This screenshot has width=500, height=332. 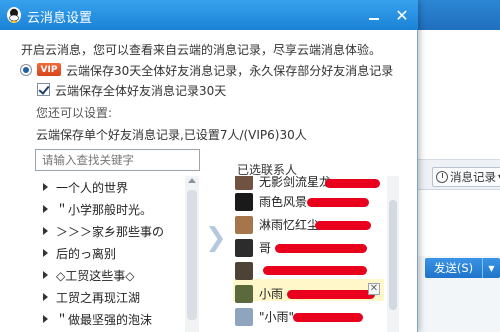 I want to click on add-to-selected-arrow-icon: ❯, so click(x=216, y=238).